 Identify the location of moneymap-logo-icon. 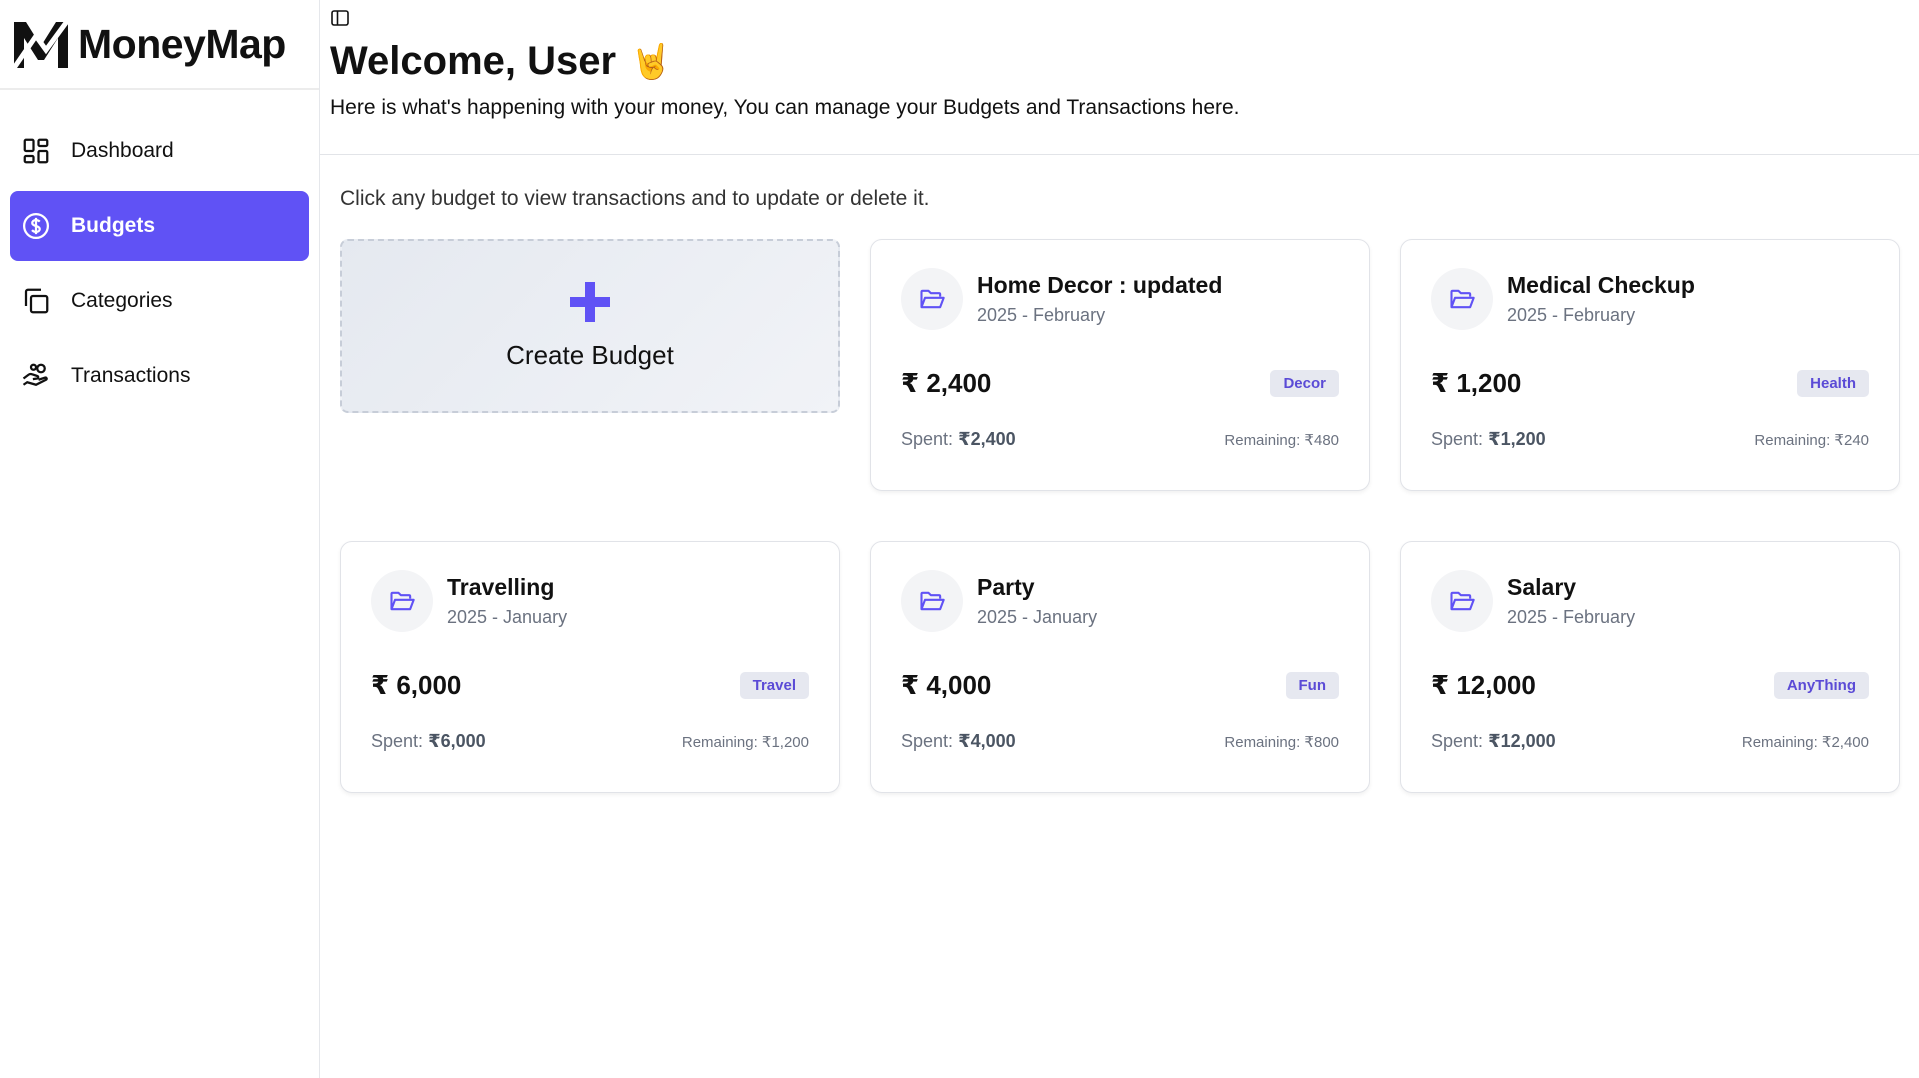
(41, 44).